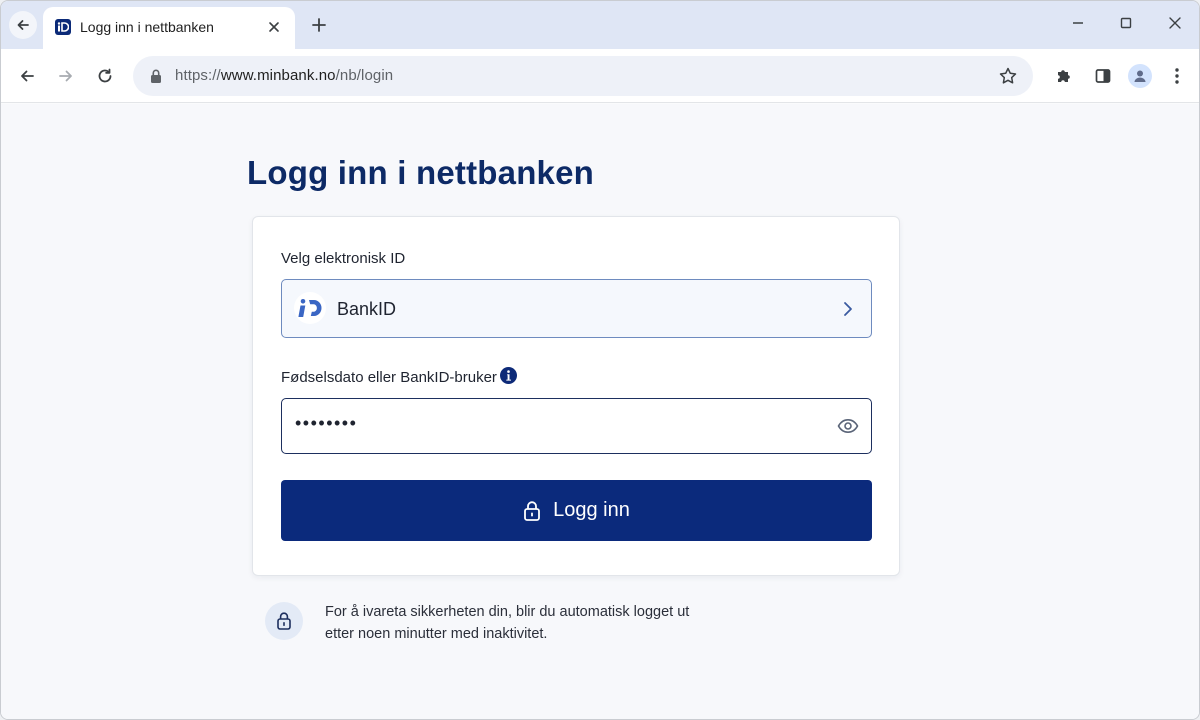  What do you see at coordinates (591, 510) in the screenshot?
I see `login-button-label: Logg inn` at bounding box center [591, 510].